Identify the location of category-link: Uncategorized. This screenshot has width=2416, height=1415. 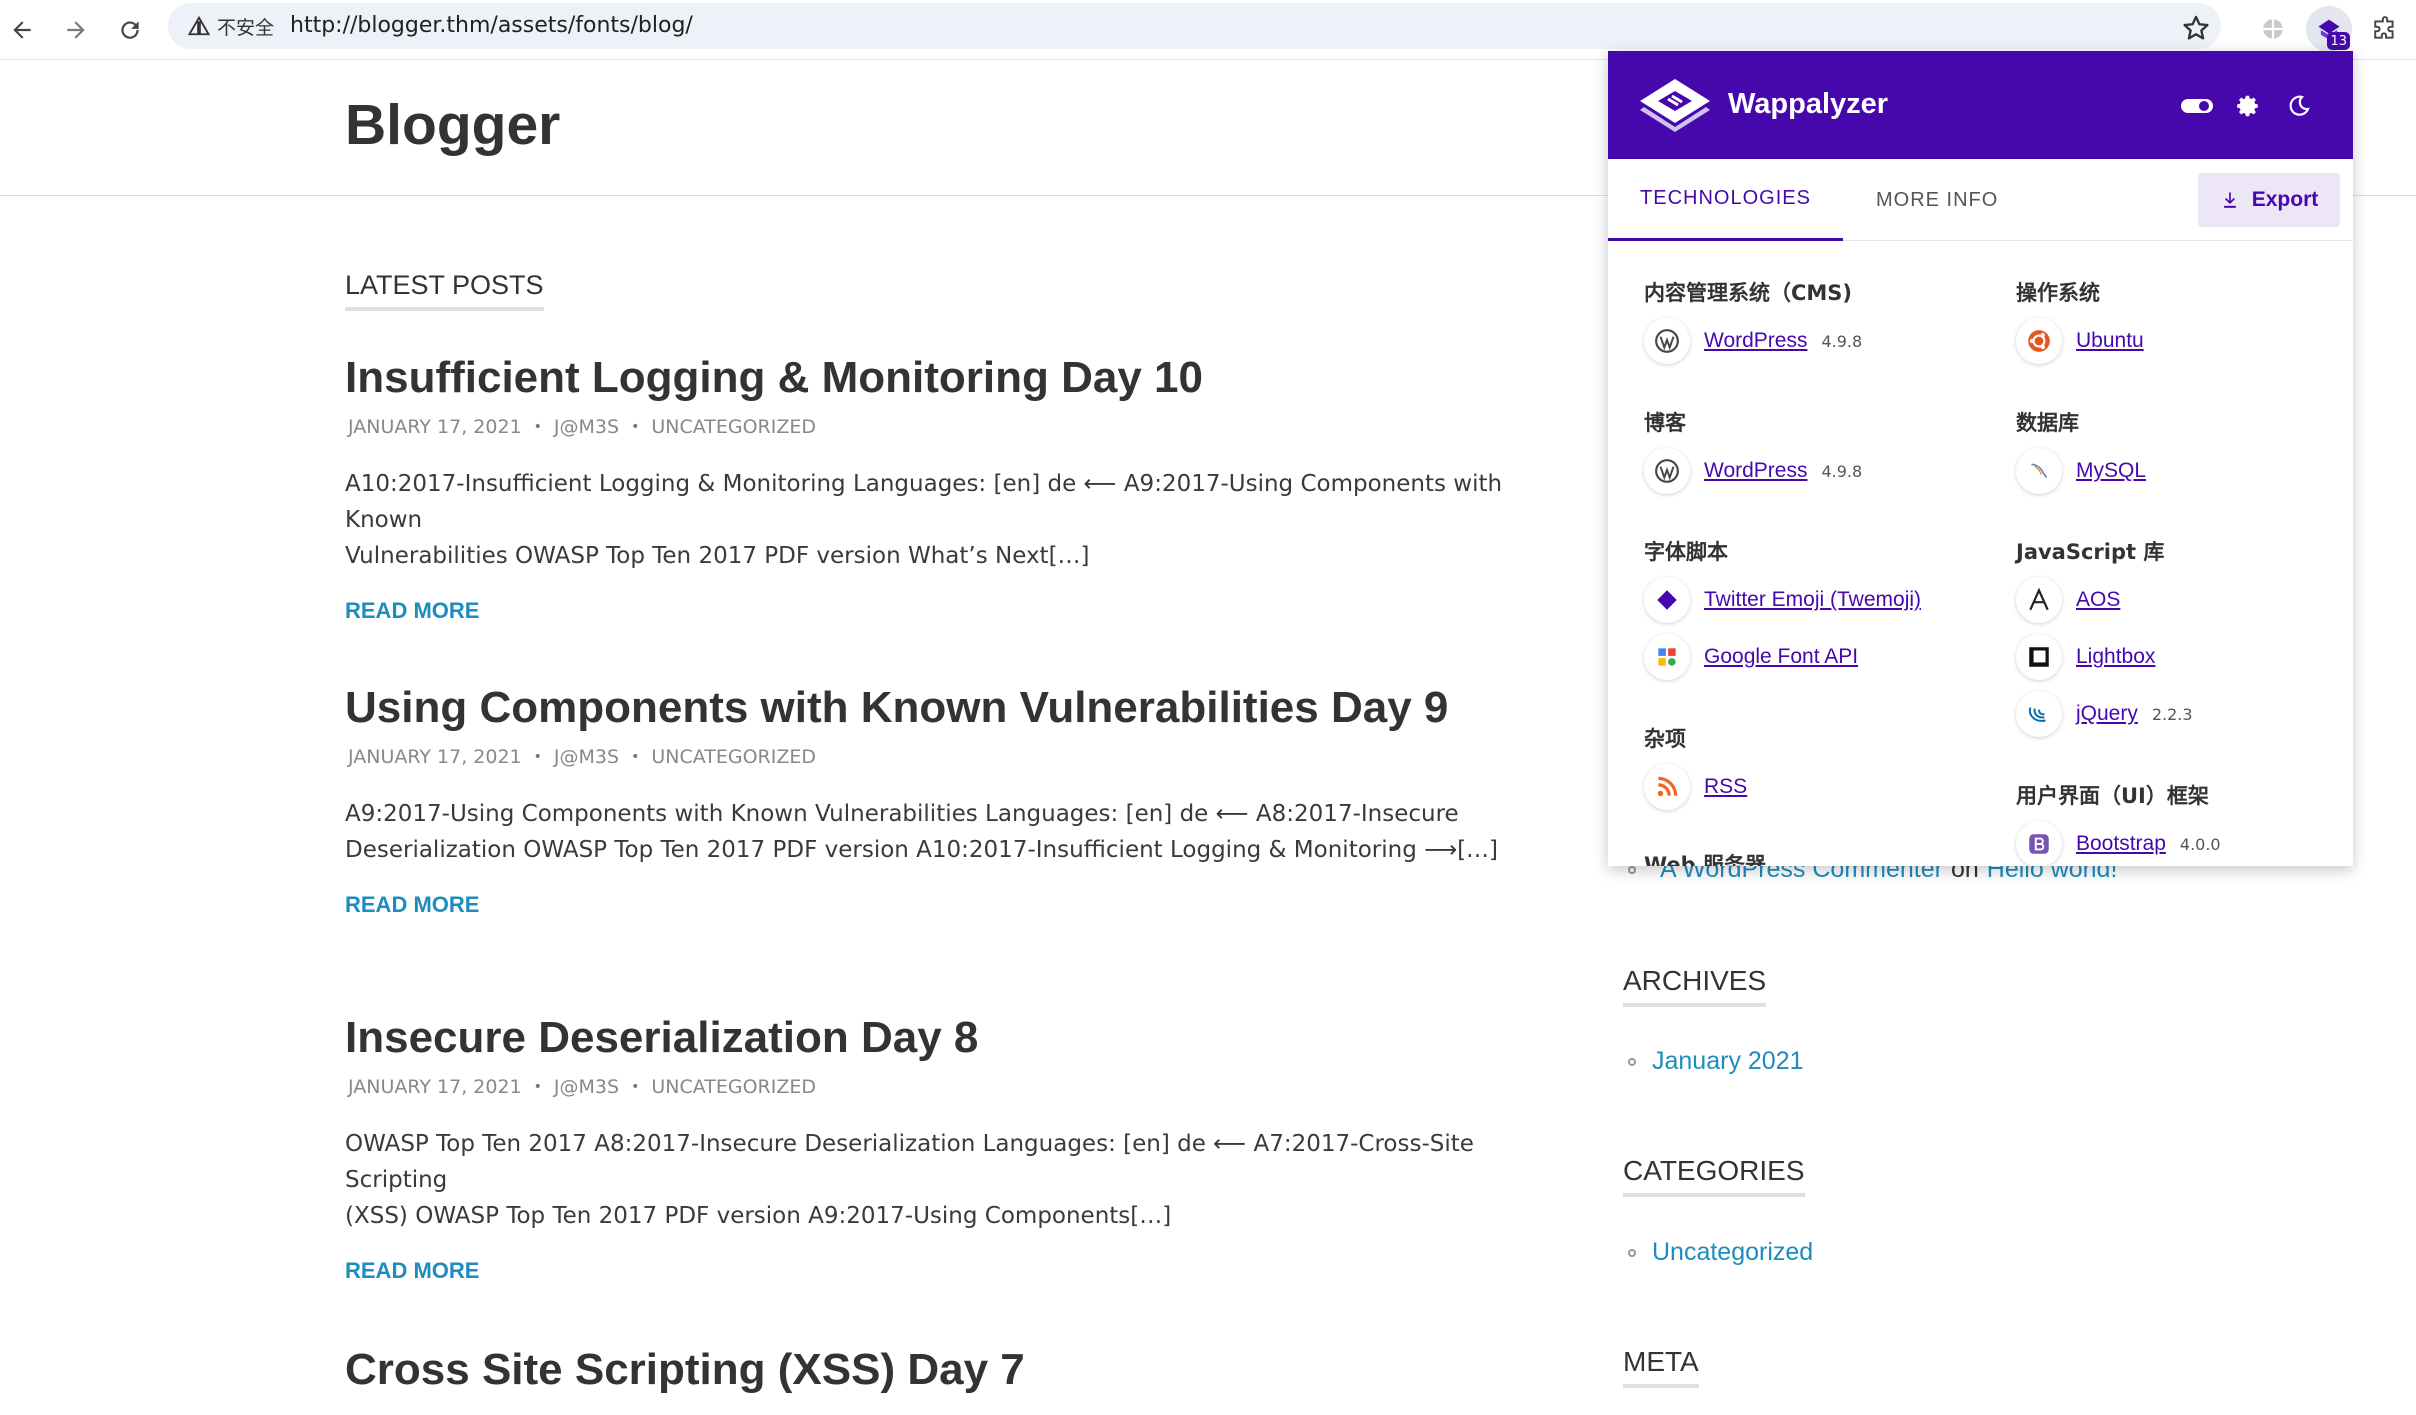
(1732, 1252).